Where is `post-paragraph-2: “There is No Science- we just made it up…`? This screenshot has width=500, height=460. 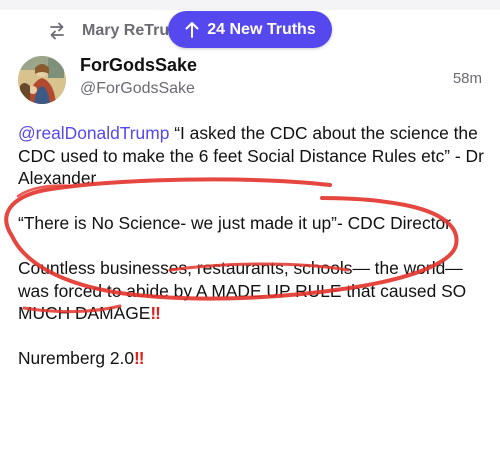 post-paragraph-2: “There is No Science- we just made it up… is located at coordinates (234, 223).